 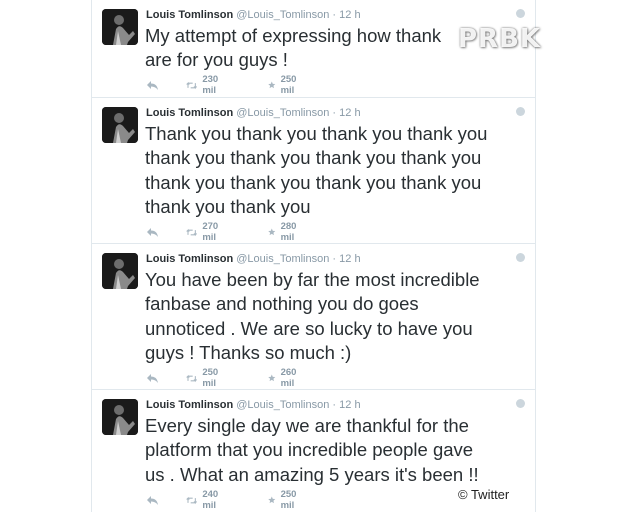 I want to click on watermark-logo: PRBK, so click(x=500, y=39).